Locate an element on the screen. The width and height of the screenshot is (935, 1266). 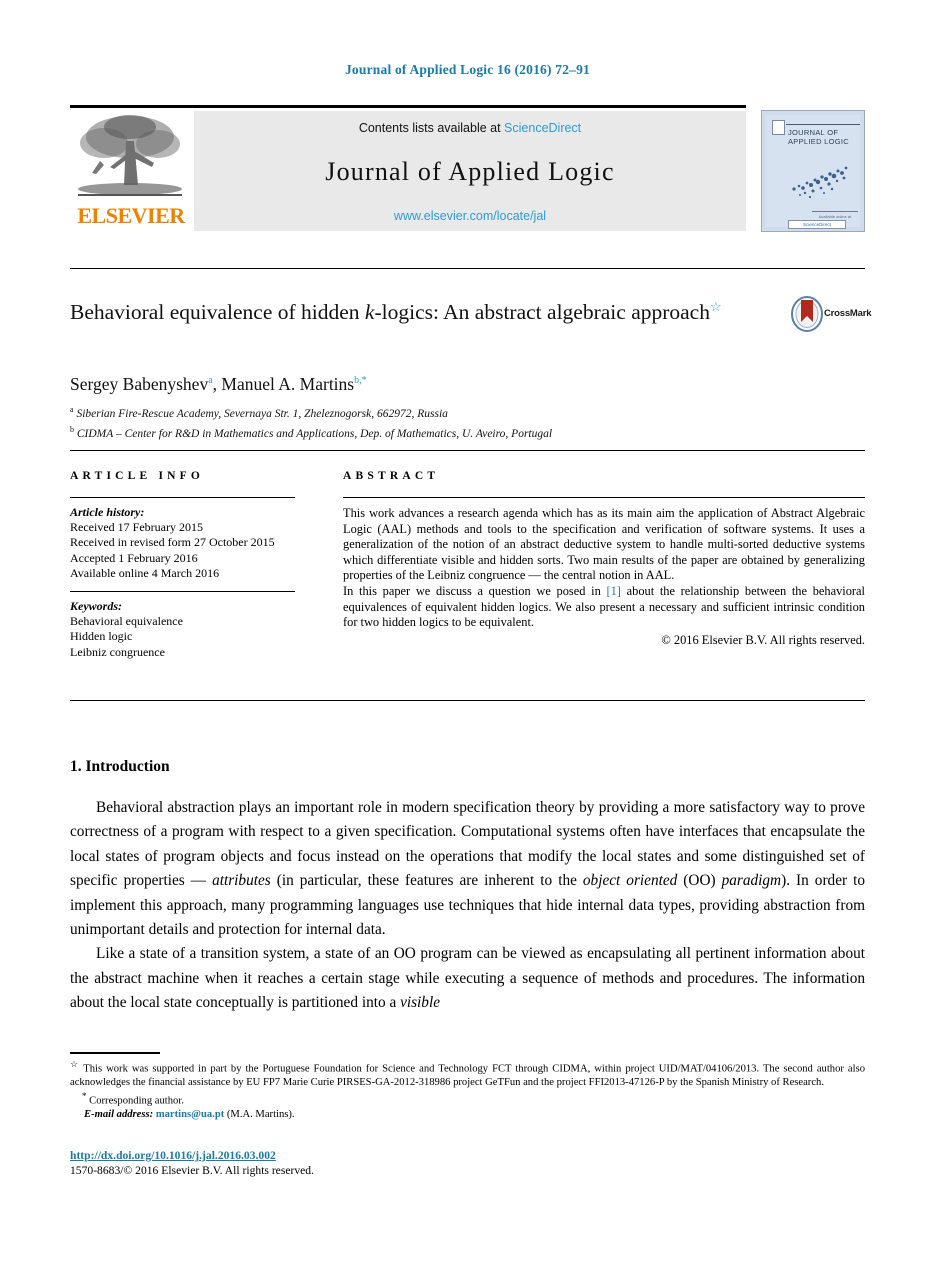
email-link: martins@ua.pt is located at coordinates (190, 1114).